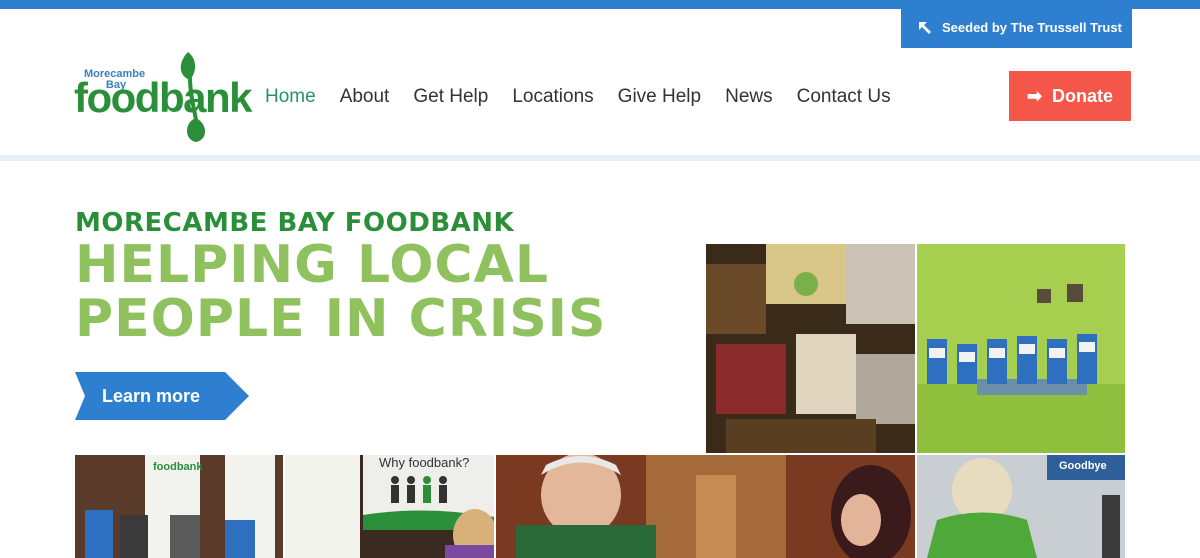  I want to click on arrow-right-icon: ➡, so click(1034, 95).